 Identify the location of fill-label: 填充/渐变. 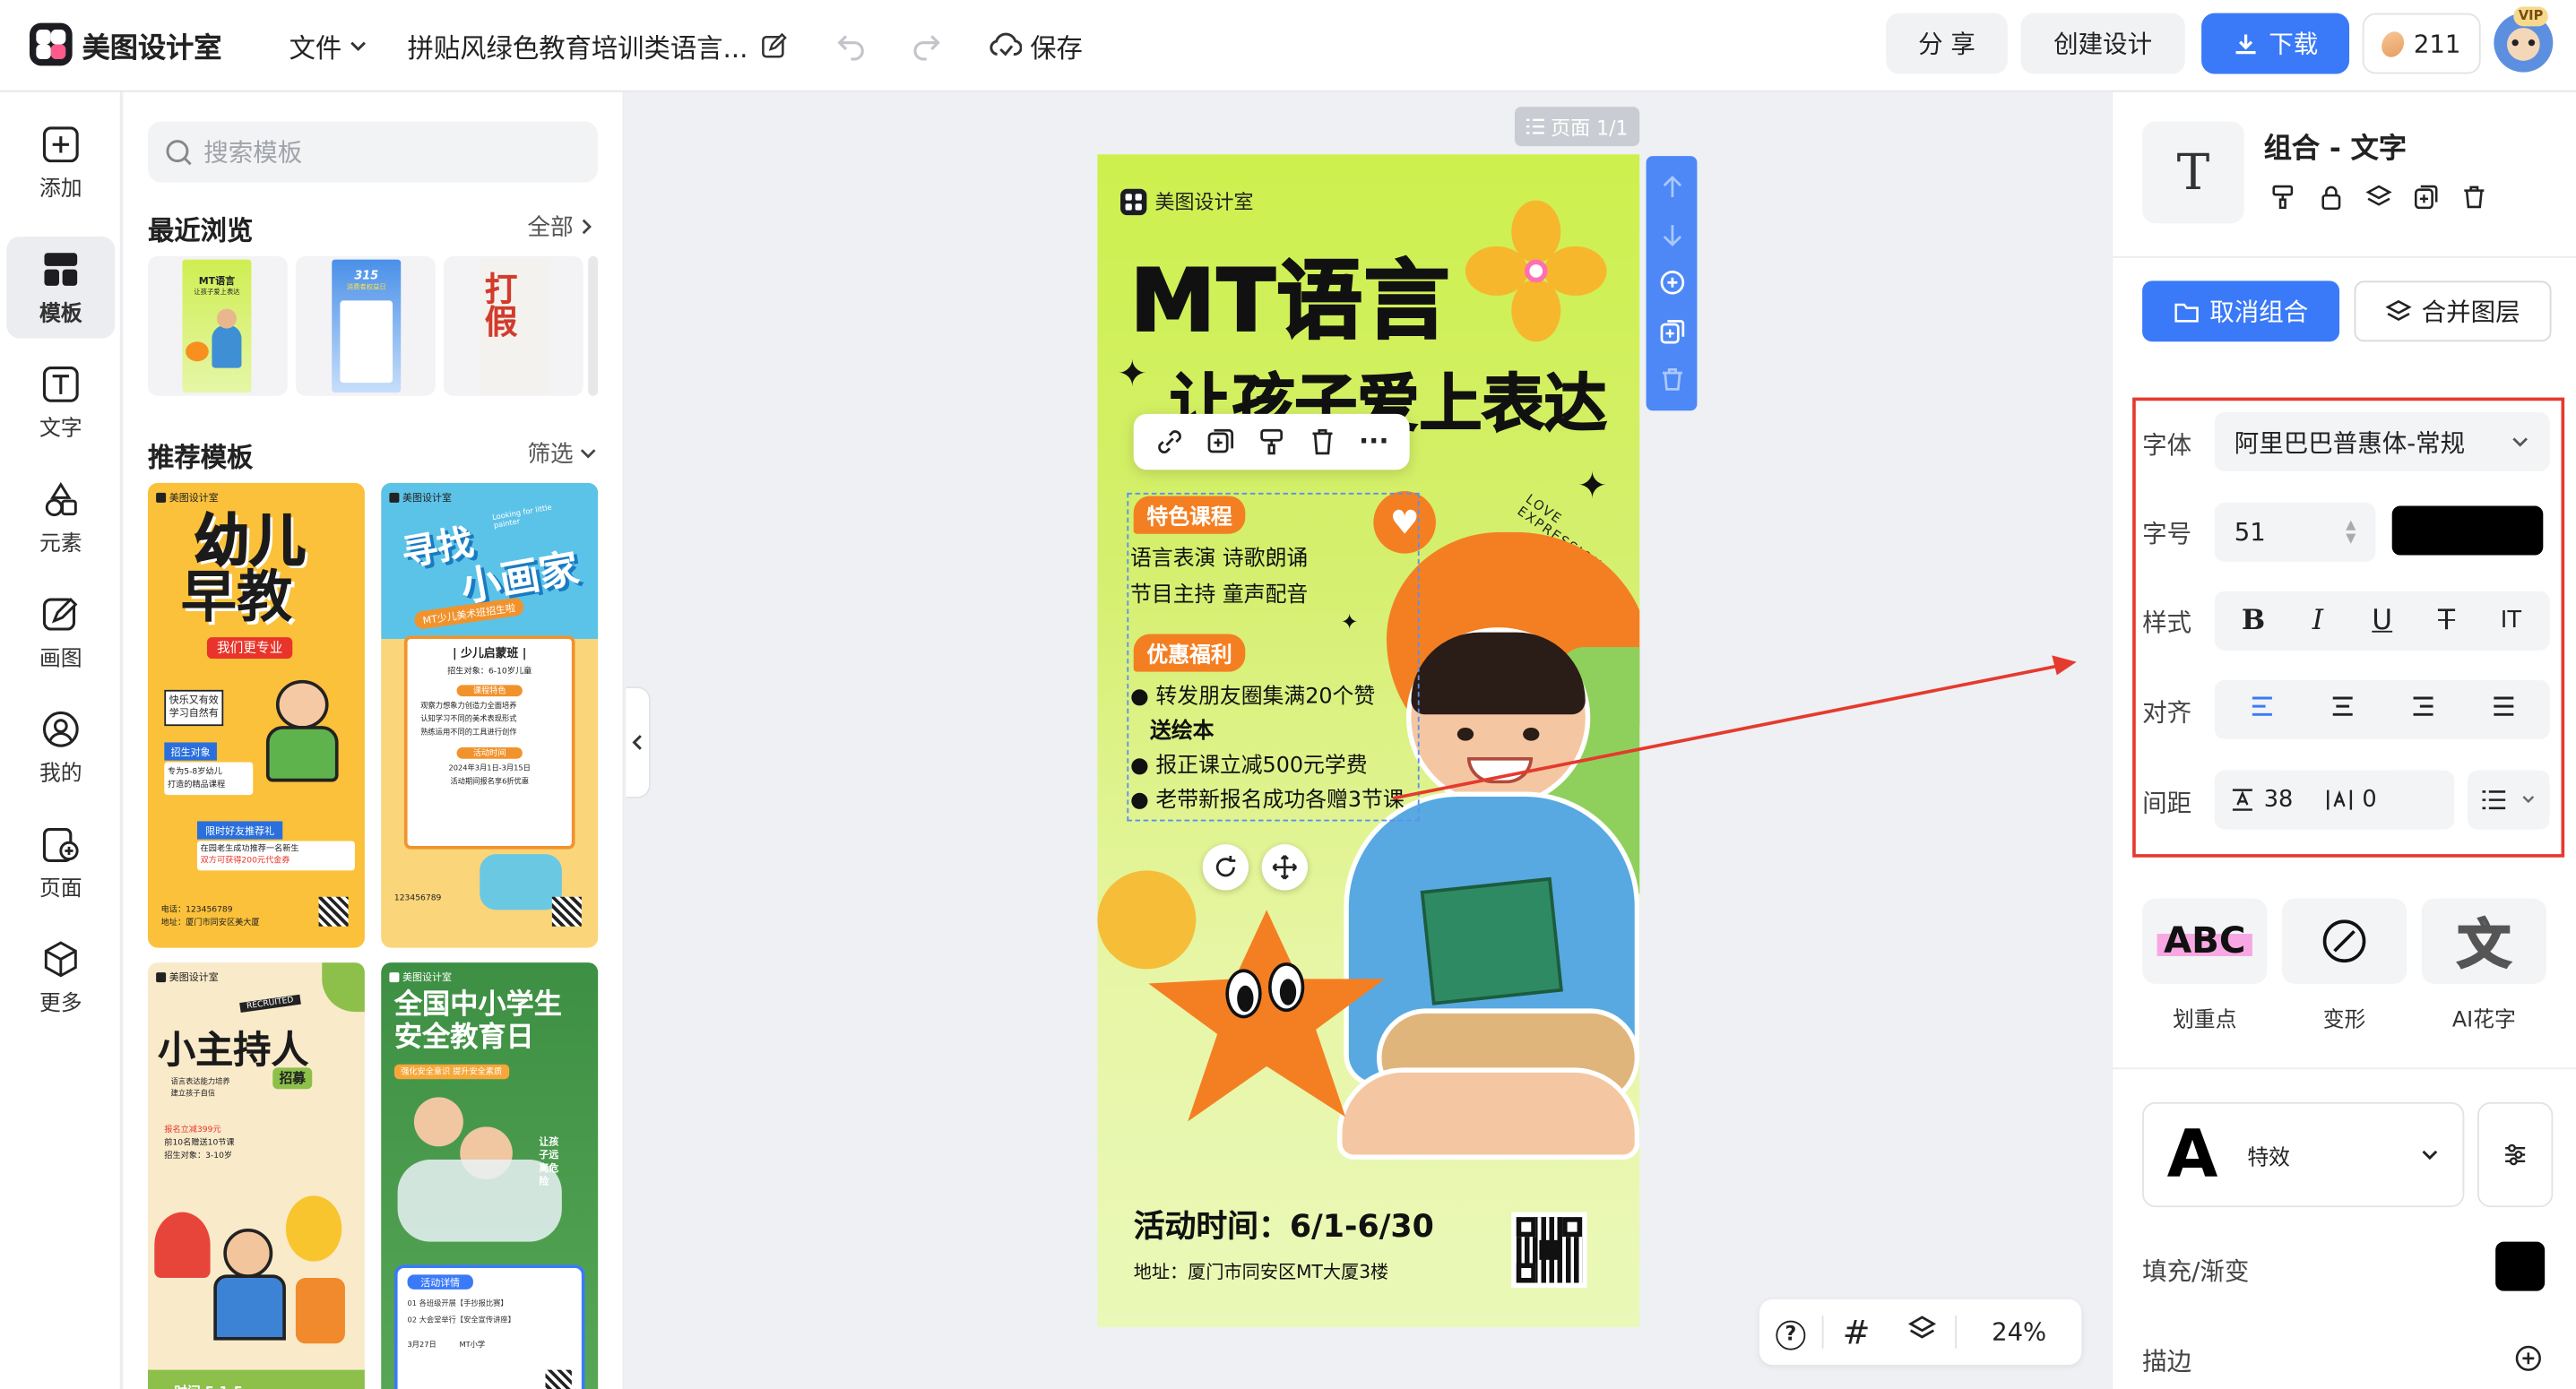
(2196, 1271).